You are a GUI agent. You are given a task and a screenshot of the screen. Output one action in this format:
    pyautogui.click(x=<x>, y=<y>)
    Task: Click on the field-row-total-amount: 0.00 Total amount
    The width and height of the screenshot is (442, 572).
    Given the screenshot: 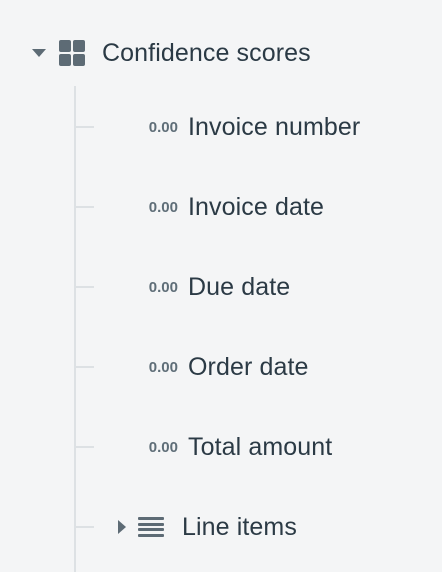 What is the action you would take?
    pyautogui.click(x=204, y=447)
    